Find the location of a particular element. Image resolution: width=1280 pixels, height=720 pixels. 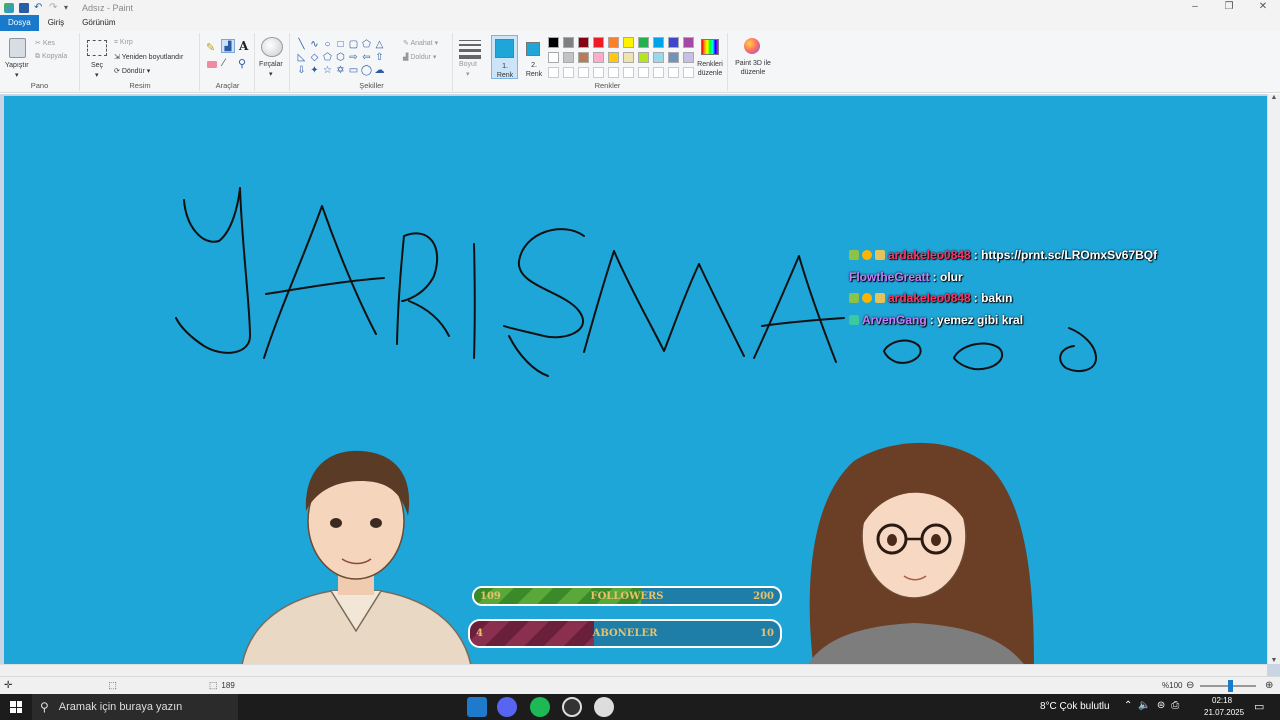

right-triangle-shape-icon: ◺ is located at coordinates (301, 57).